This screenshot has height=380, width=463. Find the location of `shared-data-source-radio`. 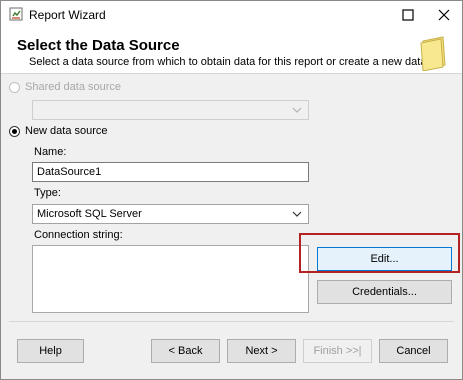

shared-data-source-radio is located at coordinates (14, 87).